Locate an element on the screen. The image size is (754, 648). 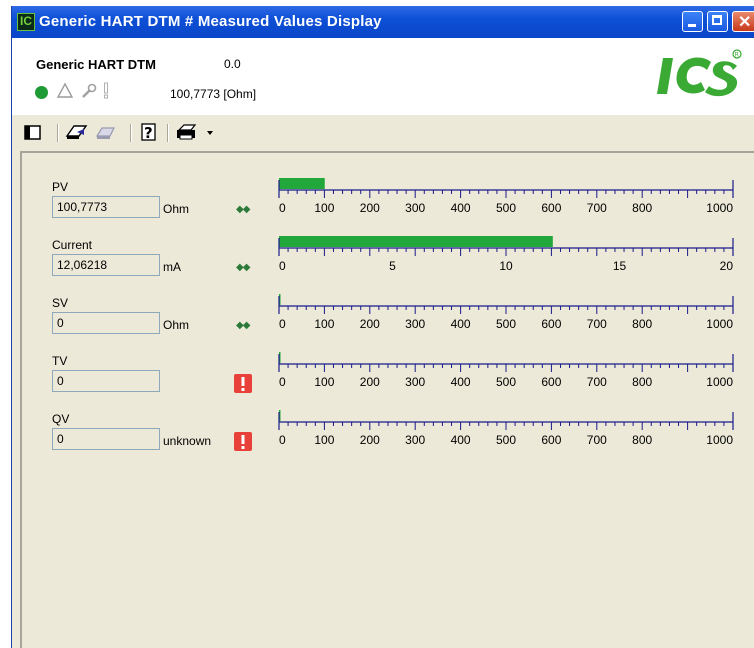
value-field-current: 12,06218 is located at coordinates (106, 265).